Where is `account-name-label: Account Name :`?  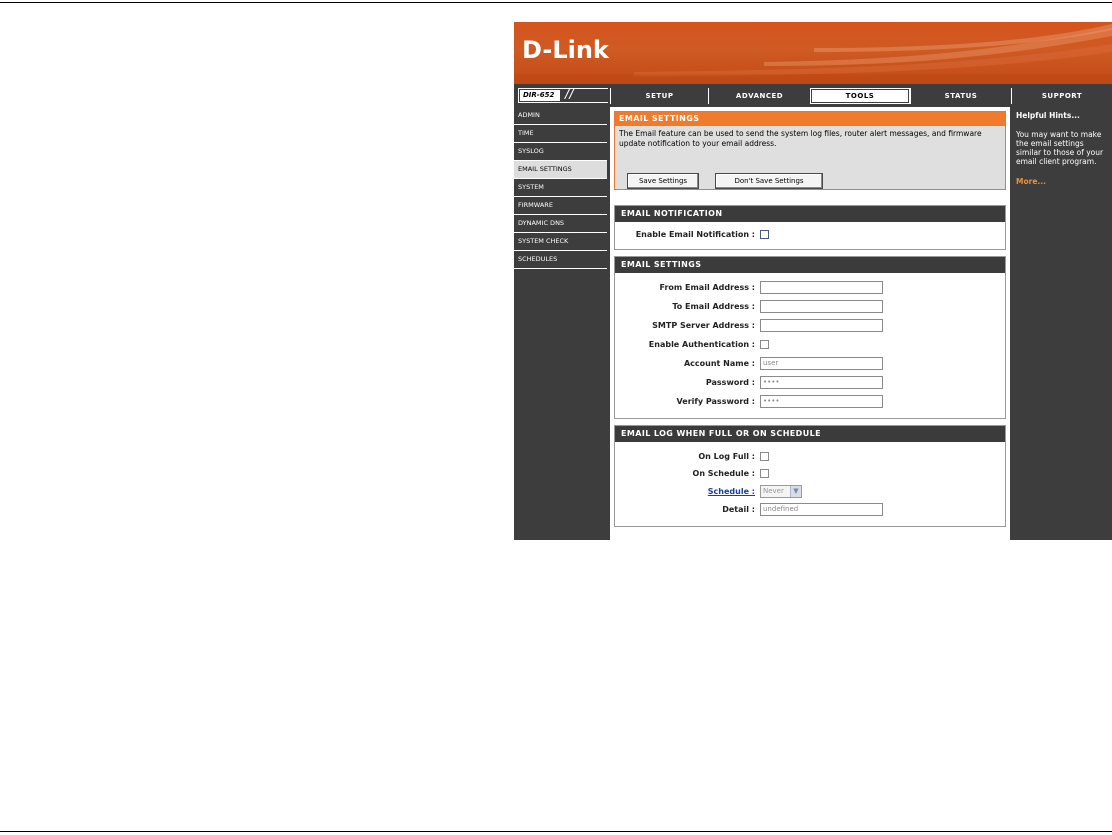 account-name-label: Account Name : is located at coordinates (719, 363).